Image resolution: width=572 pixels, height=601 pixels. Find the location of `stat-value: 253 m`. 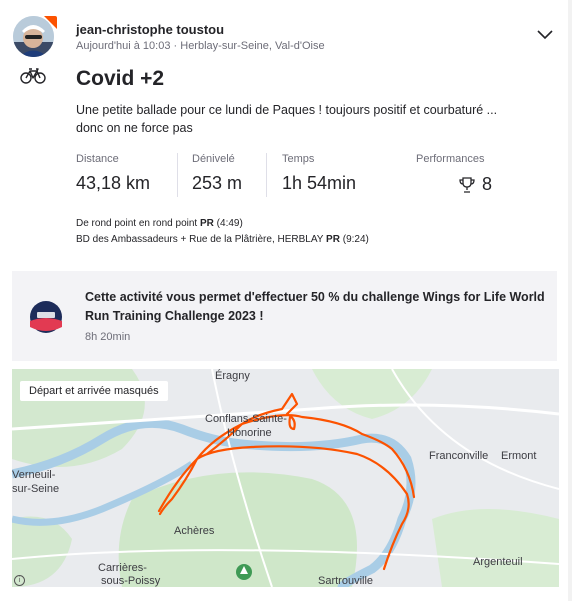

stat-value: 253 m is located at coordinates (217, 183).